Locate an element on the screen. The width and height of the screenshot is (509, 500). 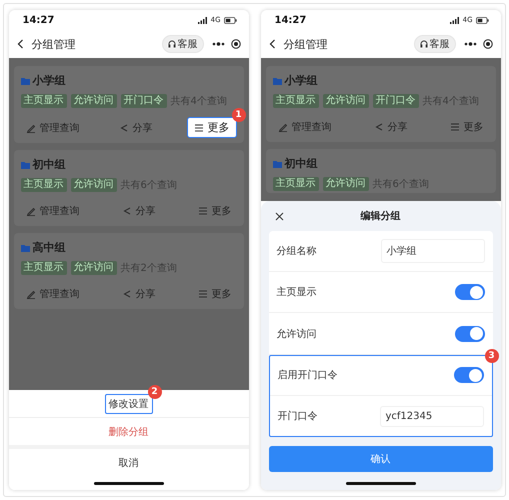
text-field: 小学组 is located at coordinates (432, 251).